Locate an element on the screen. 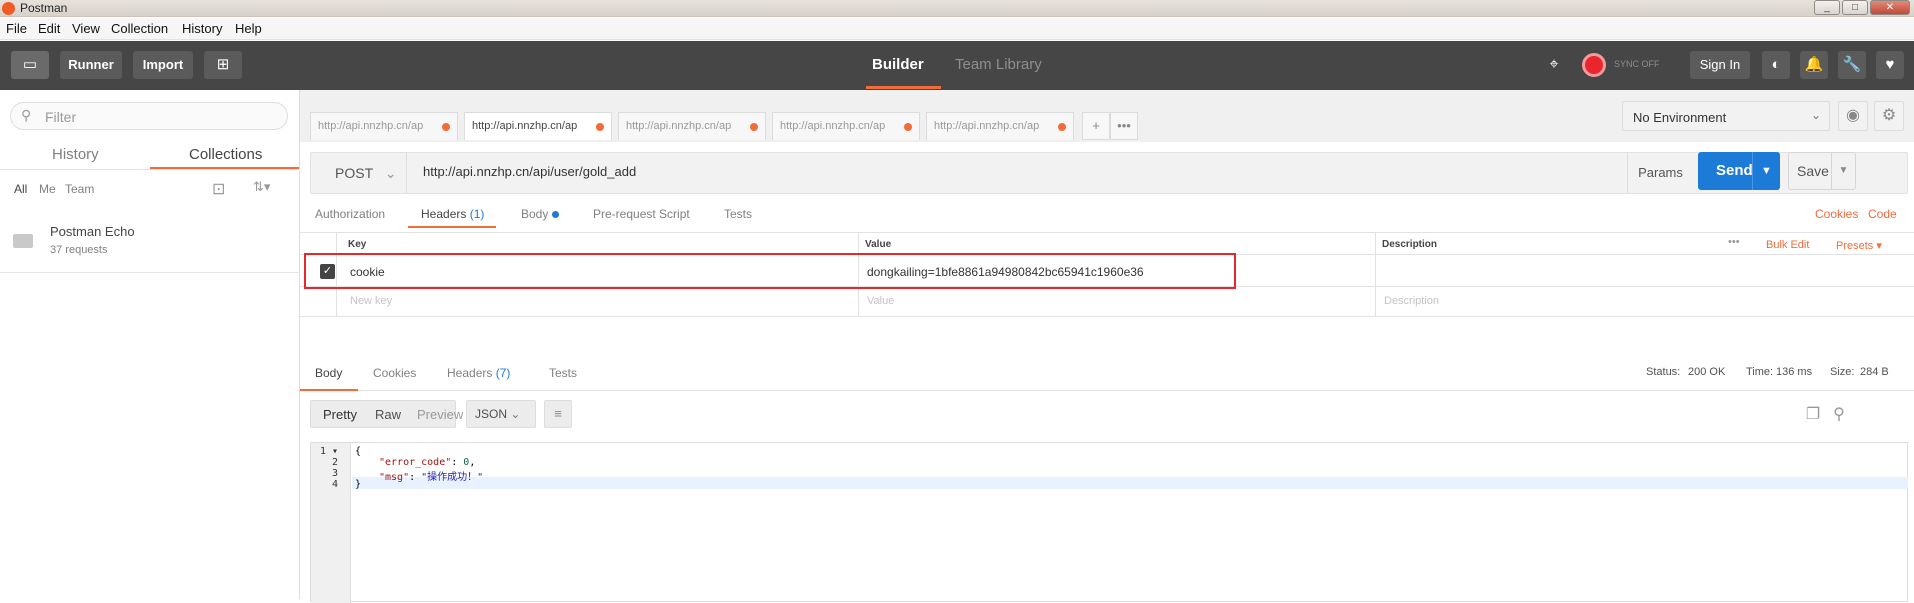  gear-icon: ⚙ is located at coordinates (1889, 116).